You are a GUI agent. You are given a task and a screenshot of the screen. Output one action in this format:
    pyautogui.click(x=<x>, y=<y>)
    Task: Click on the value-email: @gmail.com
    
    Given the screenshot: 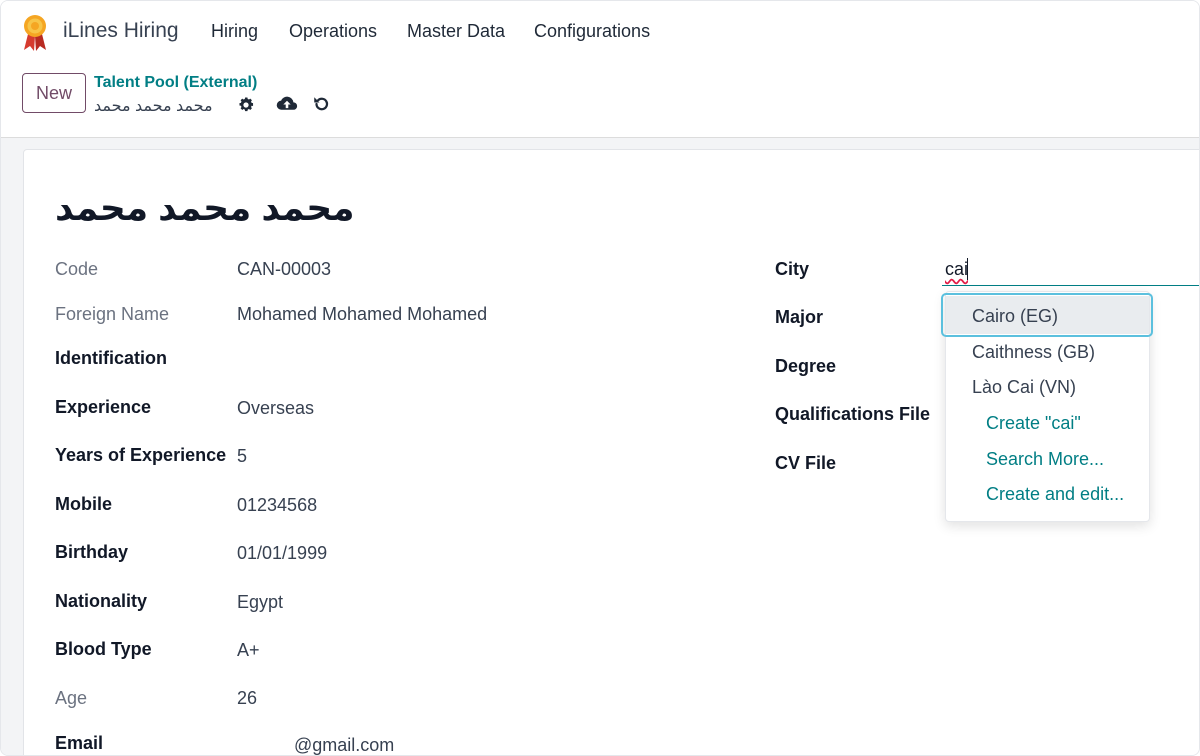 What is the action you would take?
    pyautogui.click(x=344, y=745)
    